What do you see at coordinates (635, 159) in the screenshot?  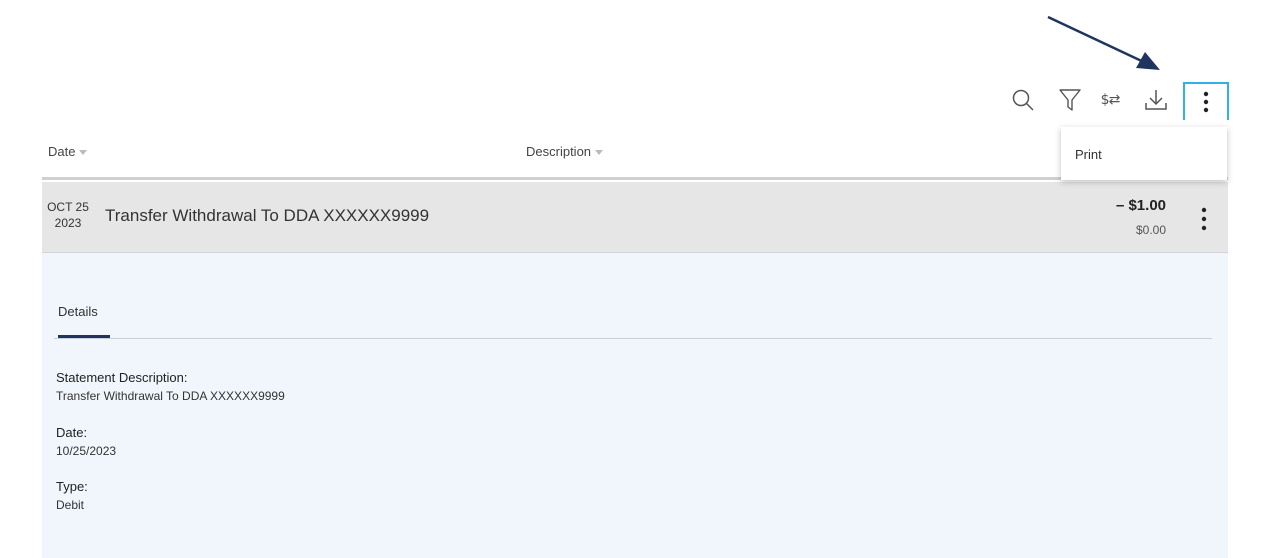 I see `table-header: Date Description` at bounding box center [635, 159].